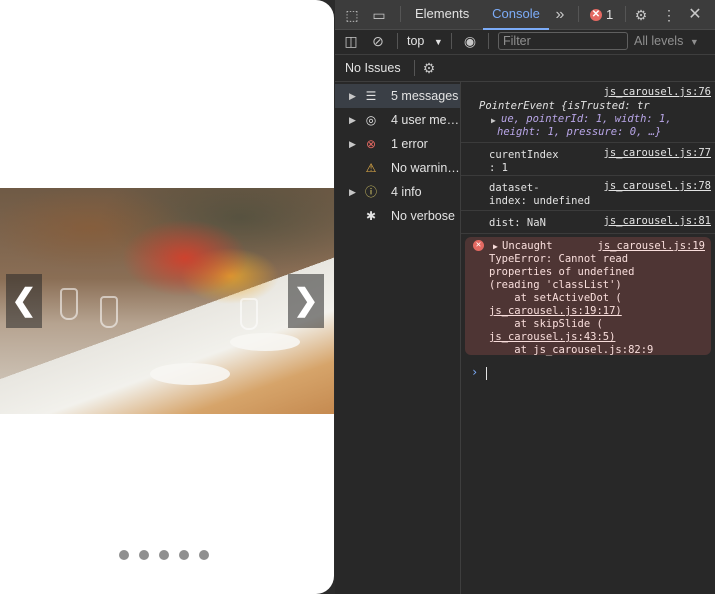 Image resolution: width=715 pixels, height=594 pixels. I want to click on error-line: TypeError: Cannot read, so click(559, 259).